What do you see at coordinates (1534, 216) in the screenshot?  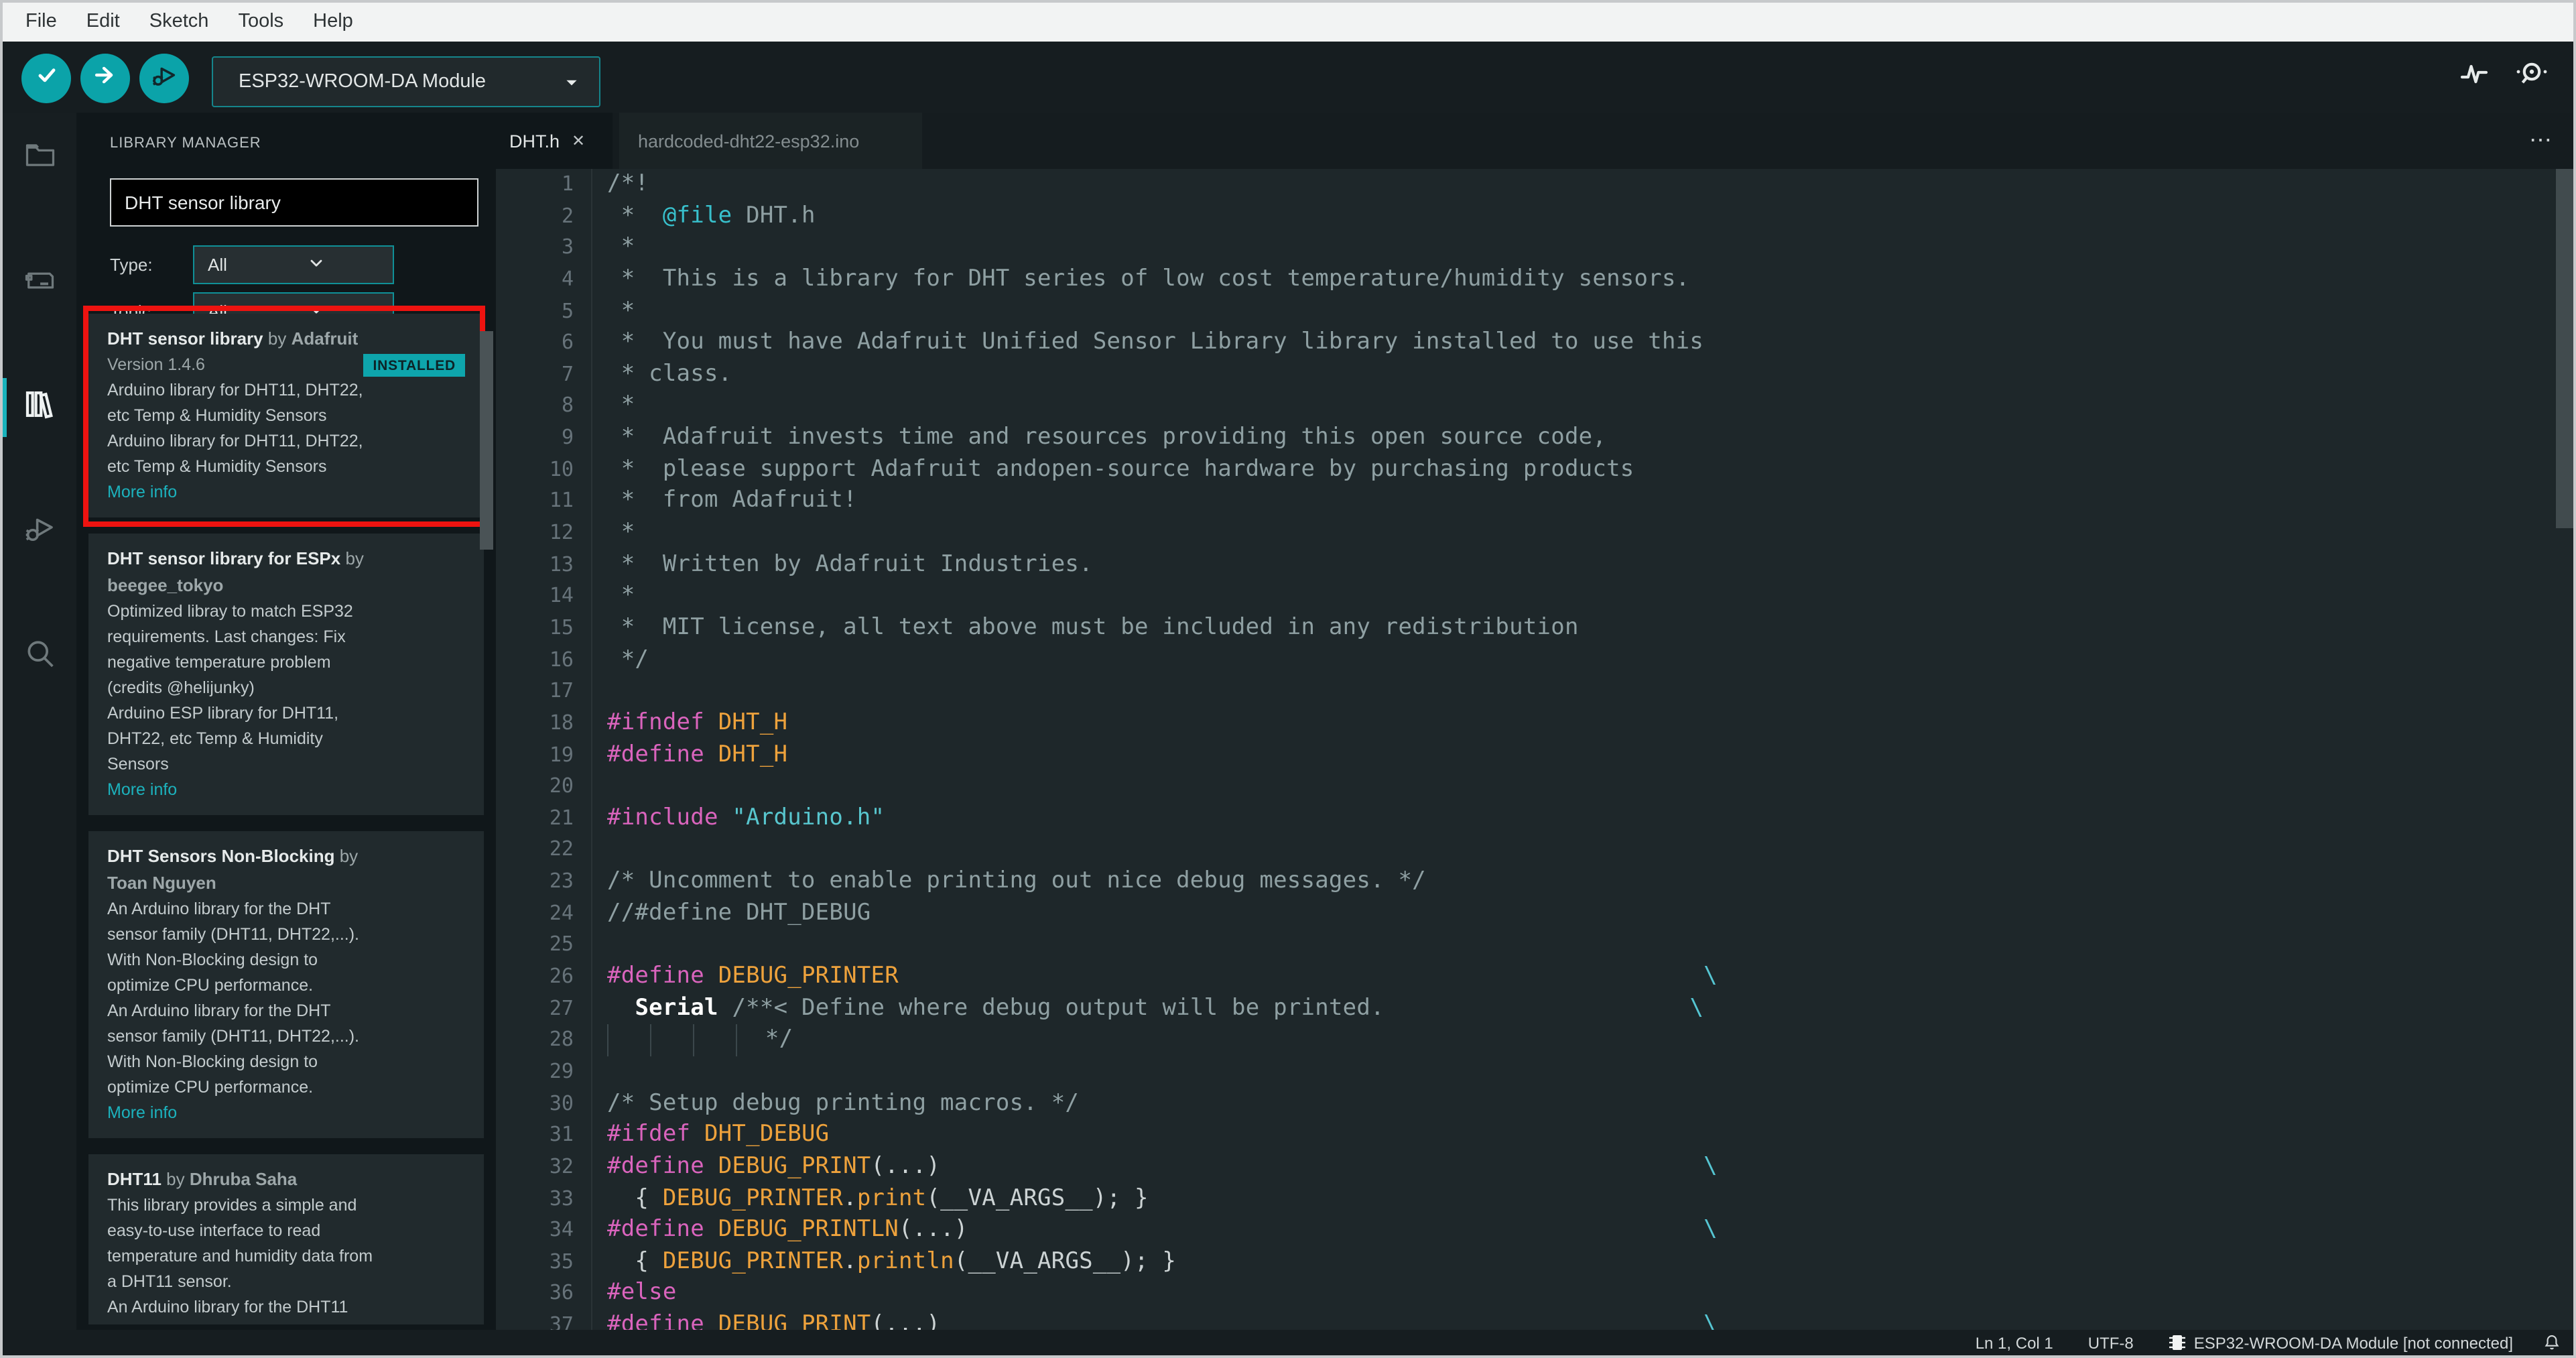 I see `code-line: 2 * @file DHT.h` at bounding box center [1534, 216].